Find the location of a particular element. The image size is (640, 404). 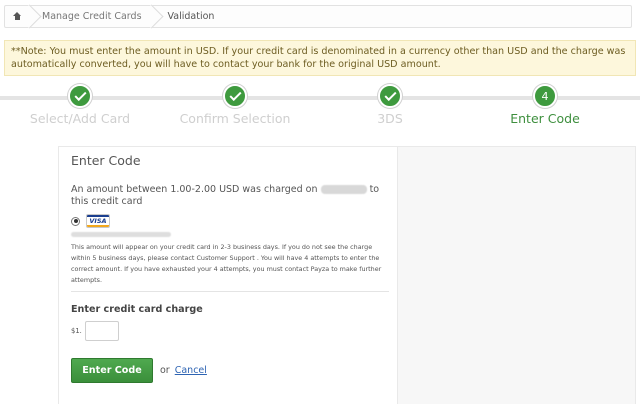

radio-selected-dot is located at coordinates (75, 221).